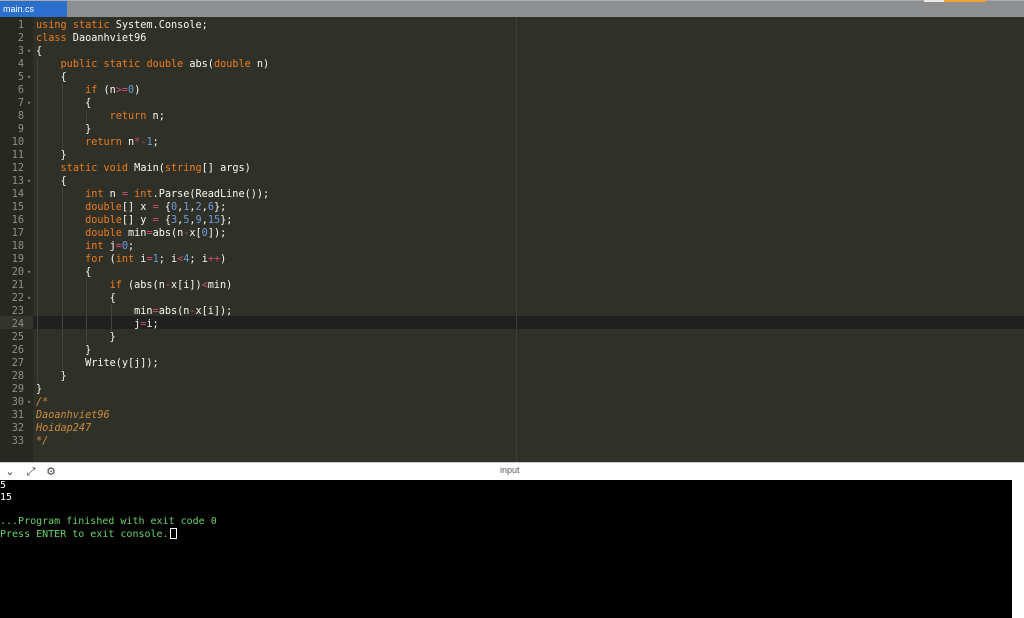 The height and width of the screenshot is (618, 1024). I want to click on code-line: 31 Daoanhviet96, so click(512, 415).